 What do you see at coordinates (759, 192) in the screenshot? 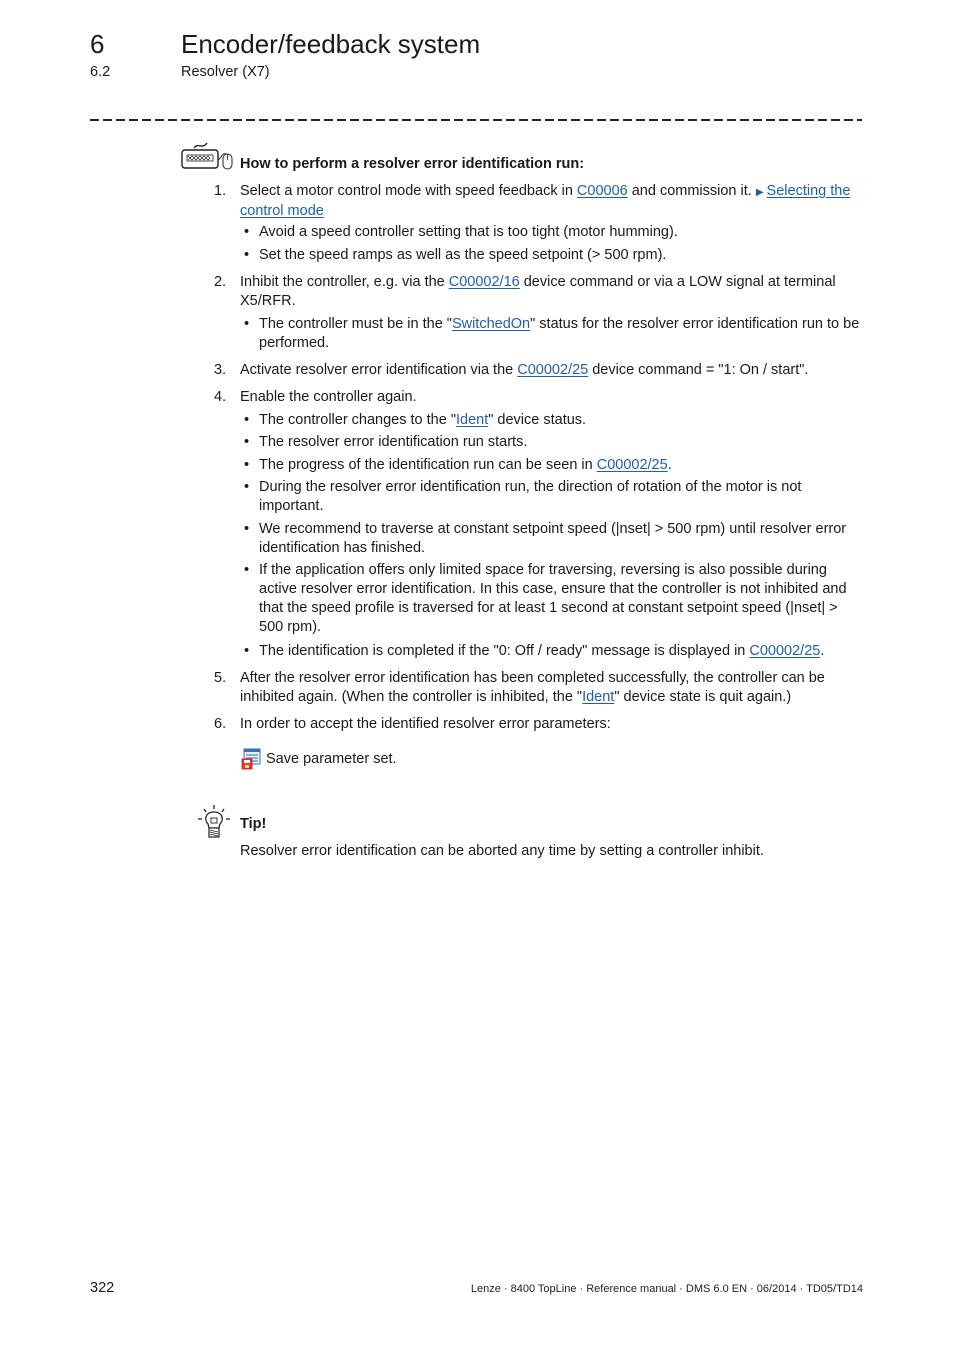
I see `triangle-right-icon: ▶` at bounding box center [759, 192].